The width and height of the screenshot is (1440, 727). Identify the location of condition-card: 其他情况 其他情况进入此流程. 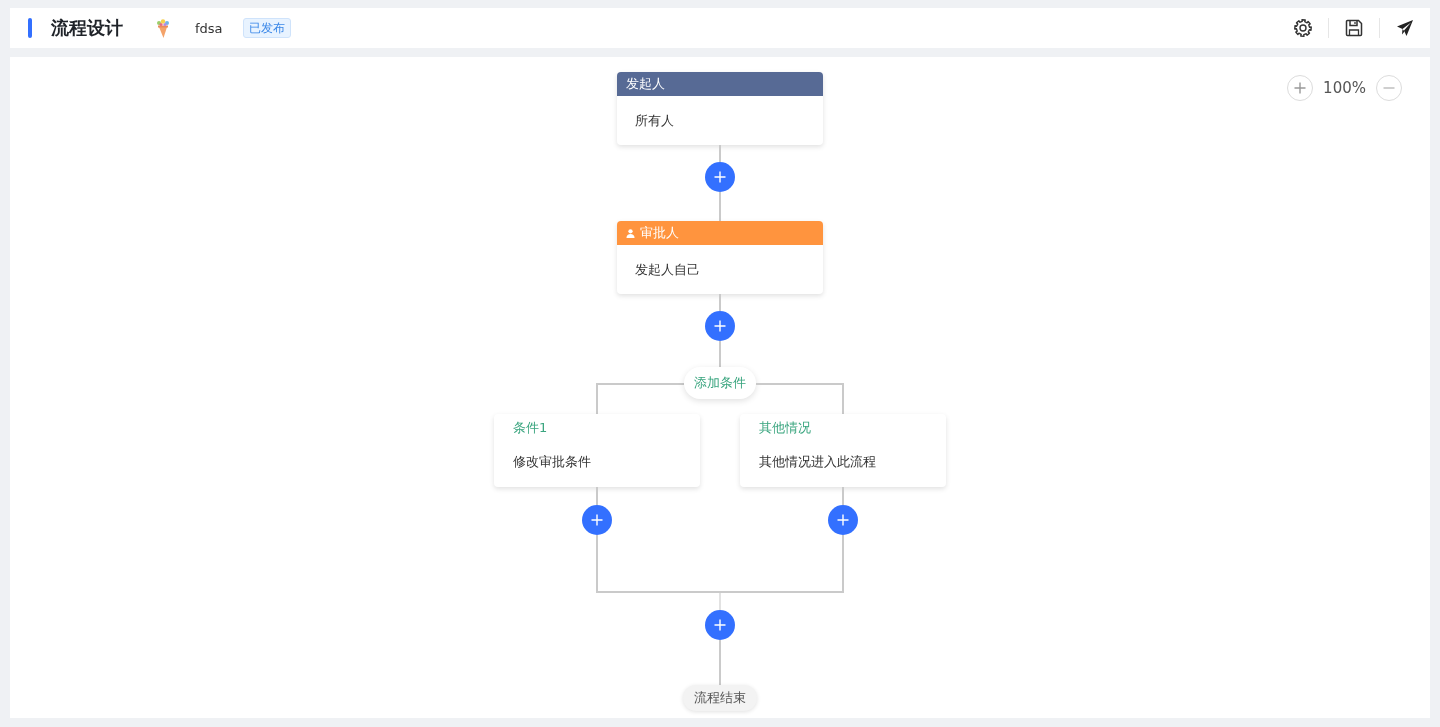
(843, 450).